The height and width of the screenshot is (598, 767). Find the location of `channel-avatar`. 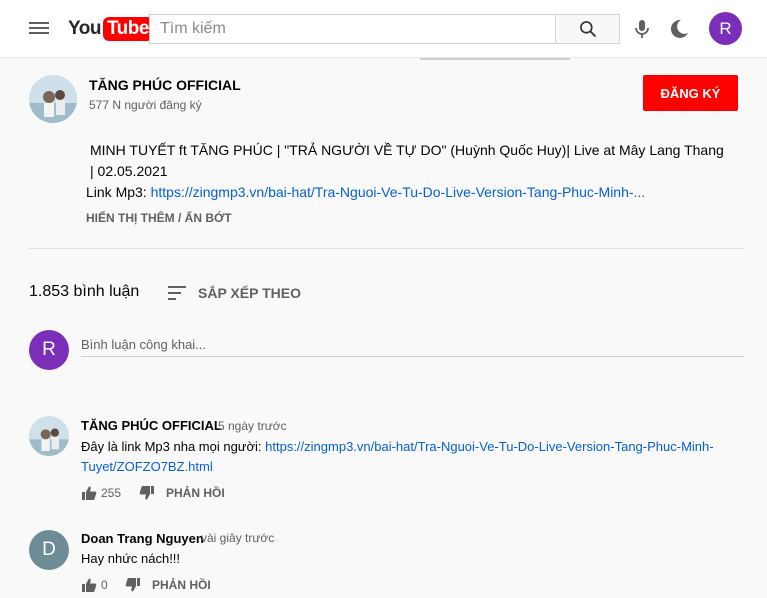

channel-avatar is located at coordinates (53, 99).